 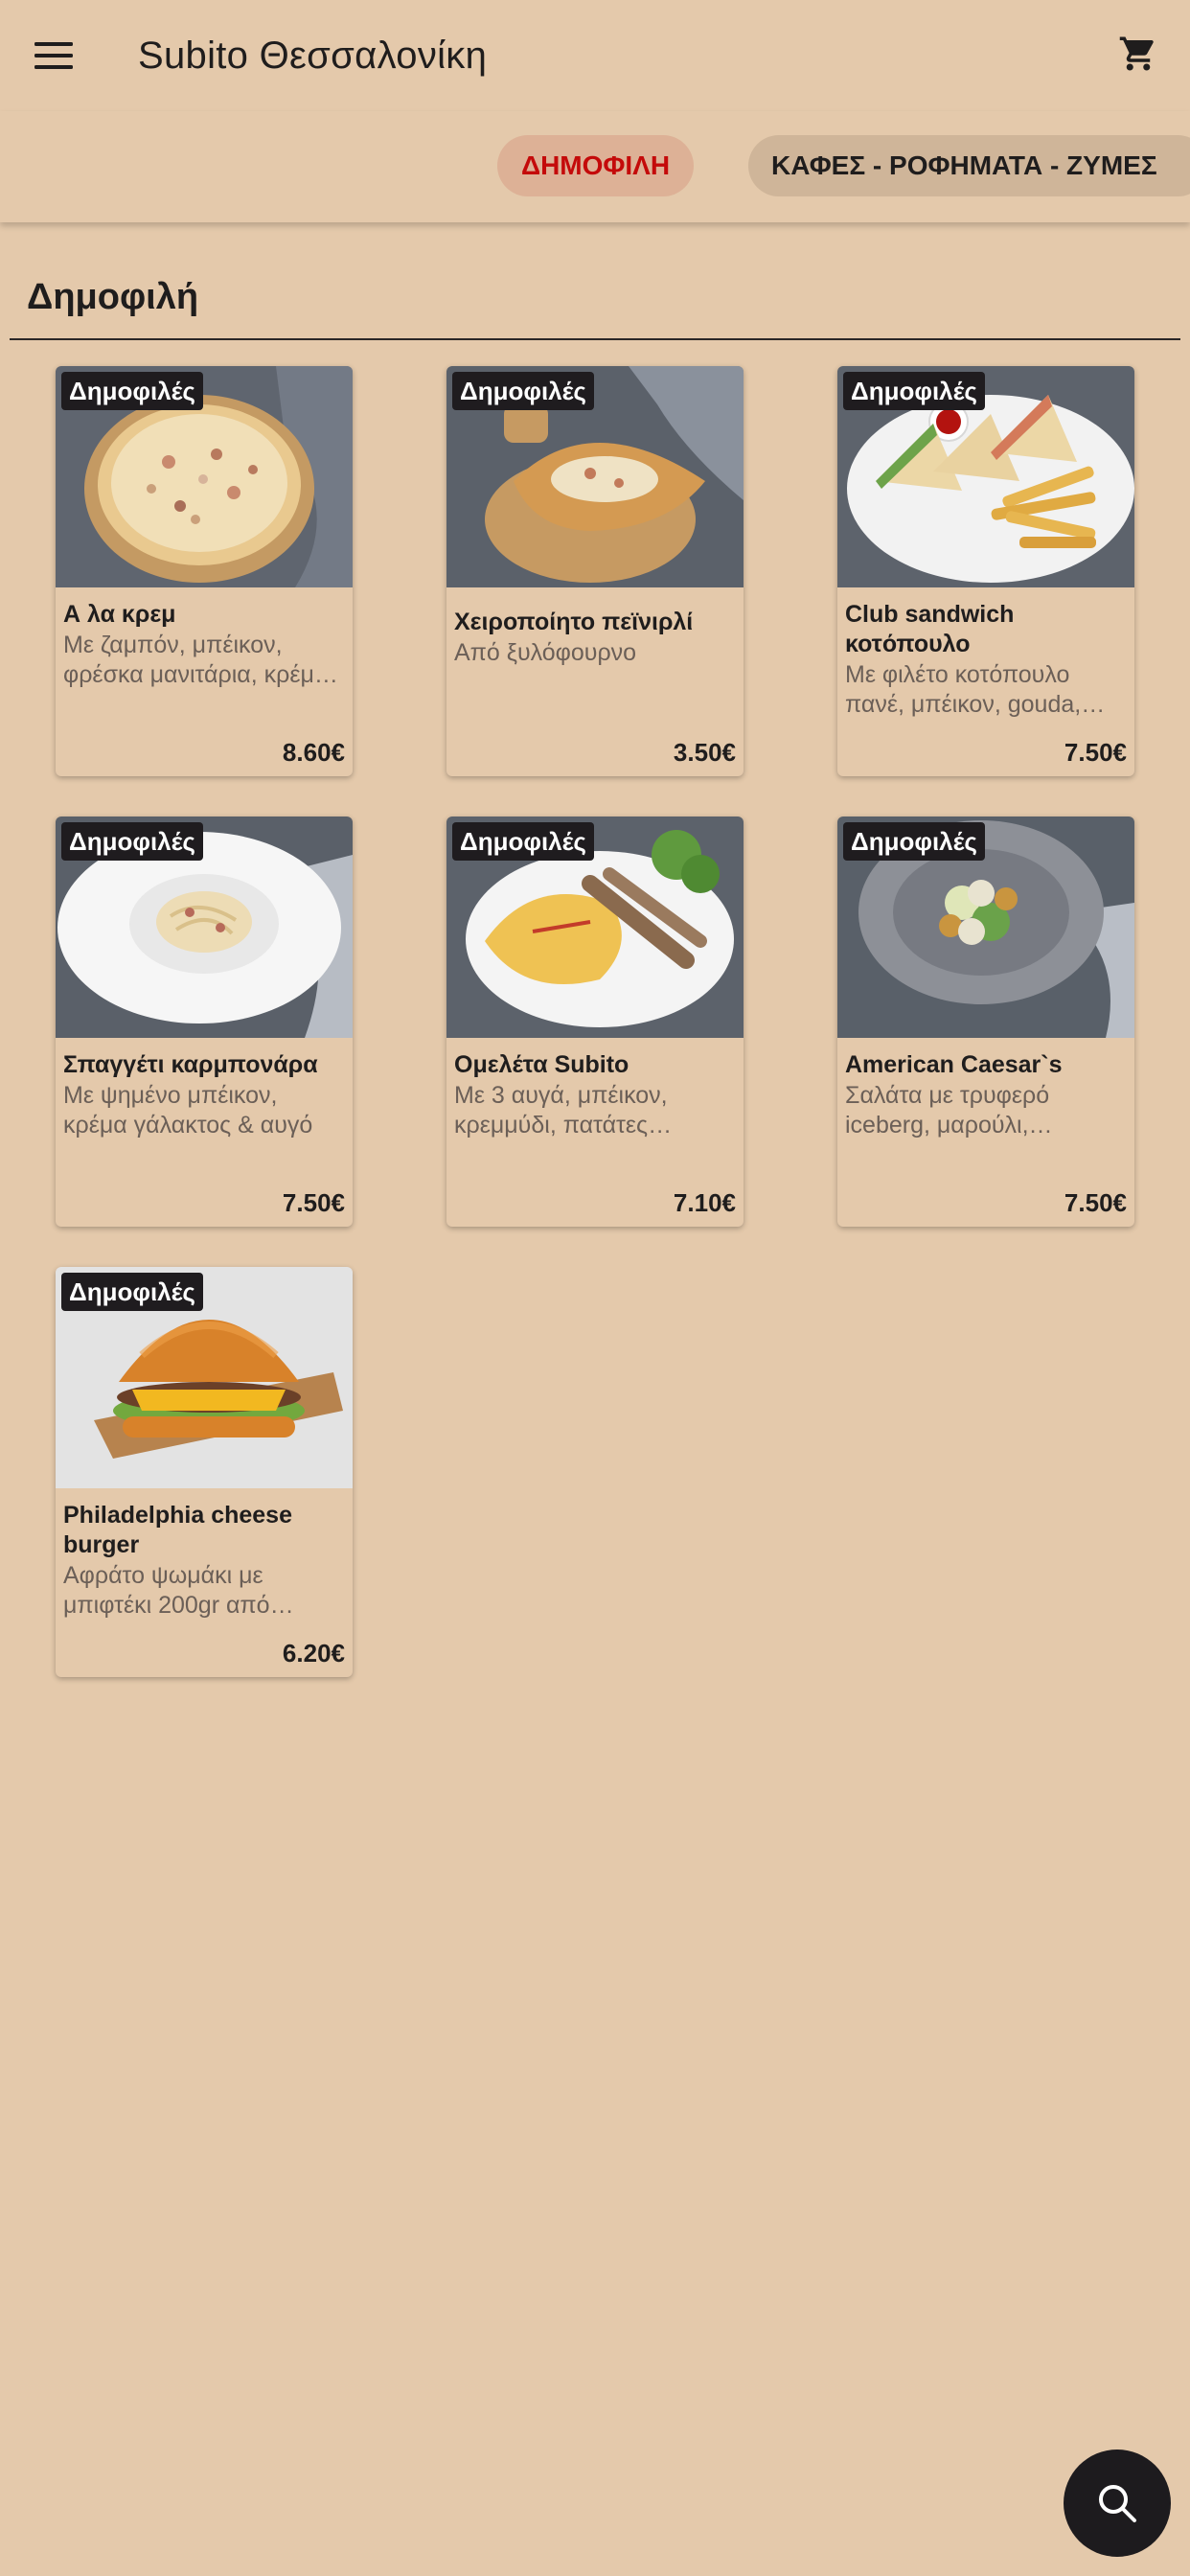 What do you see at coordinates (574, 622) in the screenshot?
I see `product-name: Χειροποίητο πεϊνιρλί` at bounding box center [574, 622].